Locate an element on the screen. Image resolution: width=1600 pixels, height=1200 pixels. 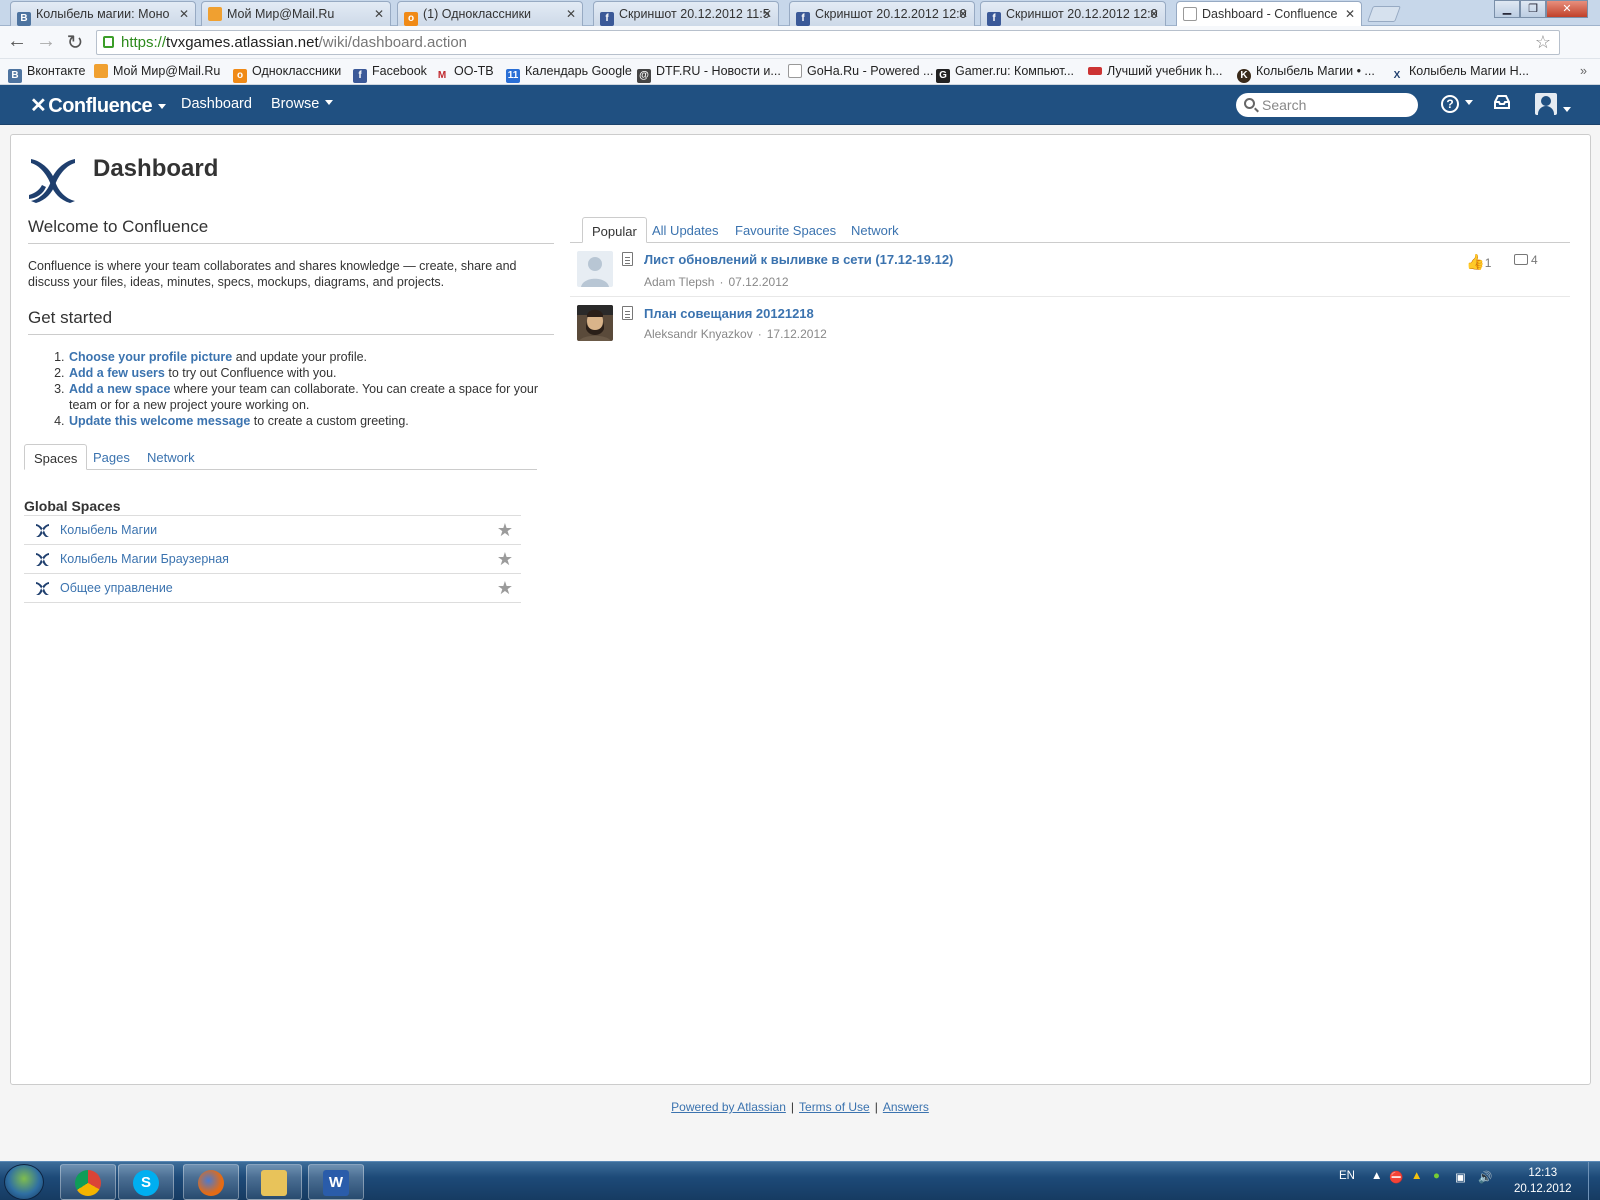
language-indicator: EN is located at coordinates (1347, 1176).